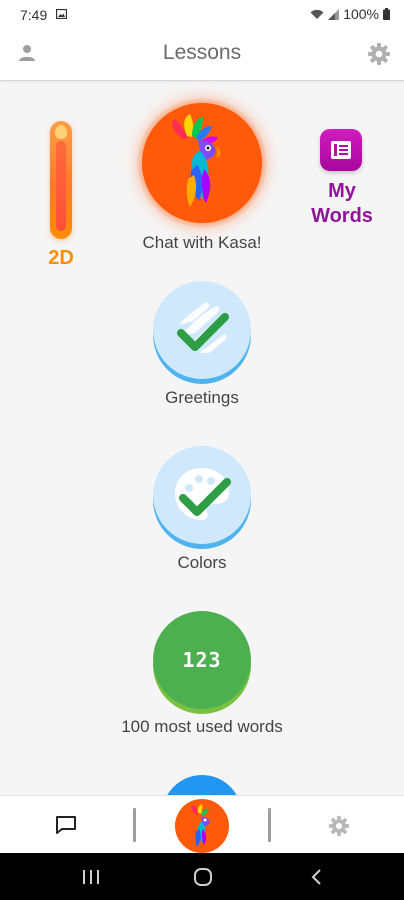 Image resolution: width=404 pixels, height=900 pixels. I want to click on bottom-nav, so click(202, 824).